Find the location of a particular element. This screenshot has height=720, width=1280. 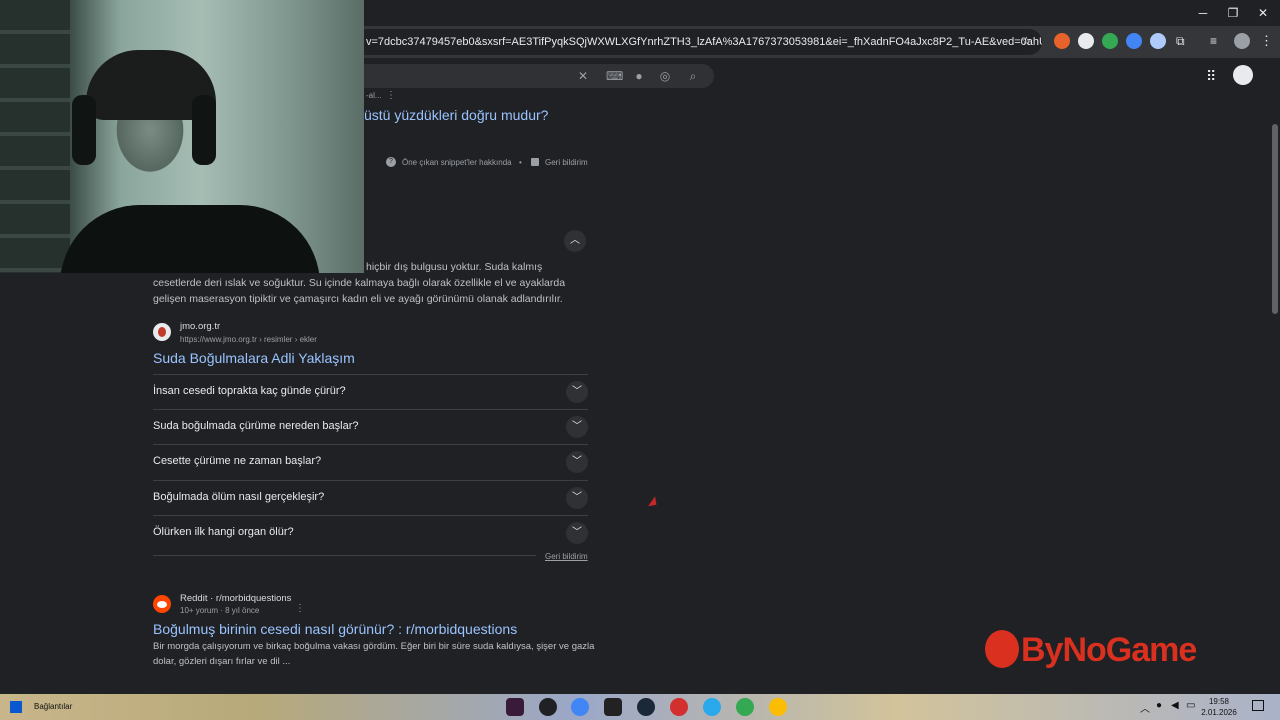

microphone-icon: ● is located at coordinates (639, 76).